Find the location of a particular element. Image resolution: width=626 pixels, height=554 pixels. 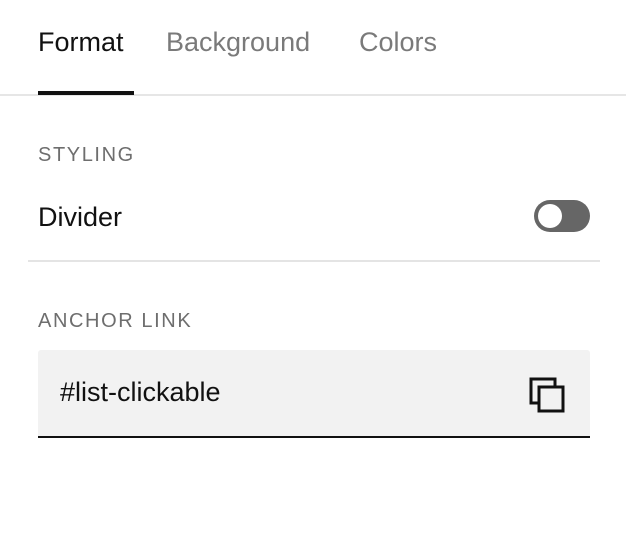

divider-label: Divider is located at coordinates (80, 217).